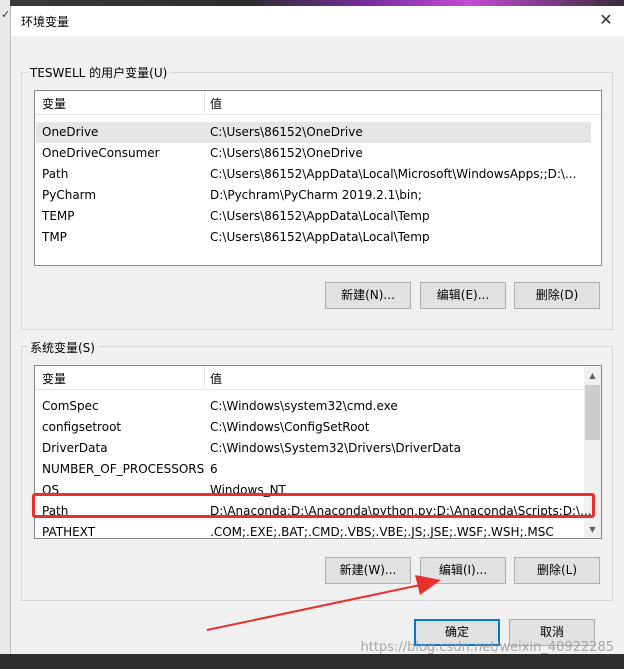  What do you see at coordinates (606, 20) in the screenshot?
I see `close-icon: ✕` at bounding box center [606, 20].